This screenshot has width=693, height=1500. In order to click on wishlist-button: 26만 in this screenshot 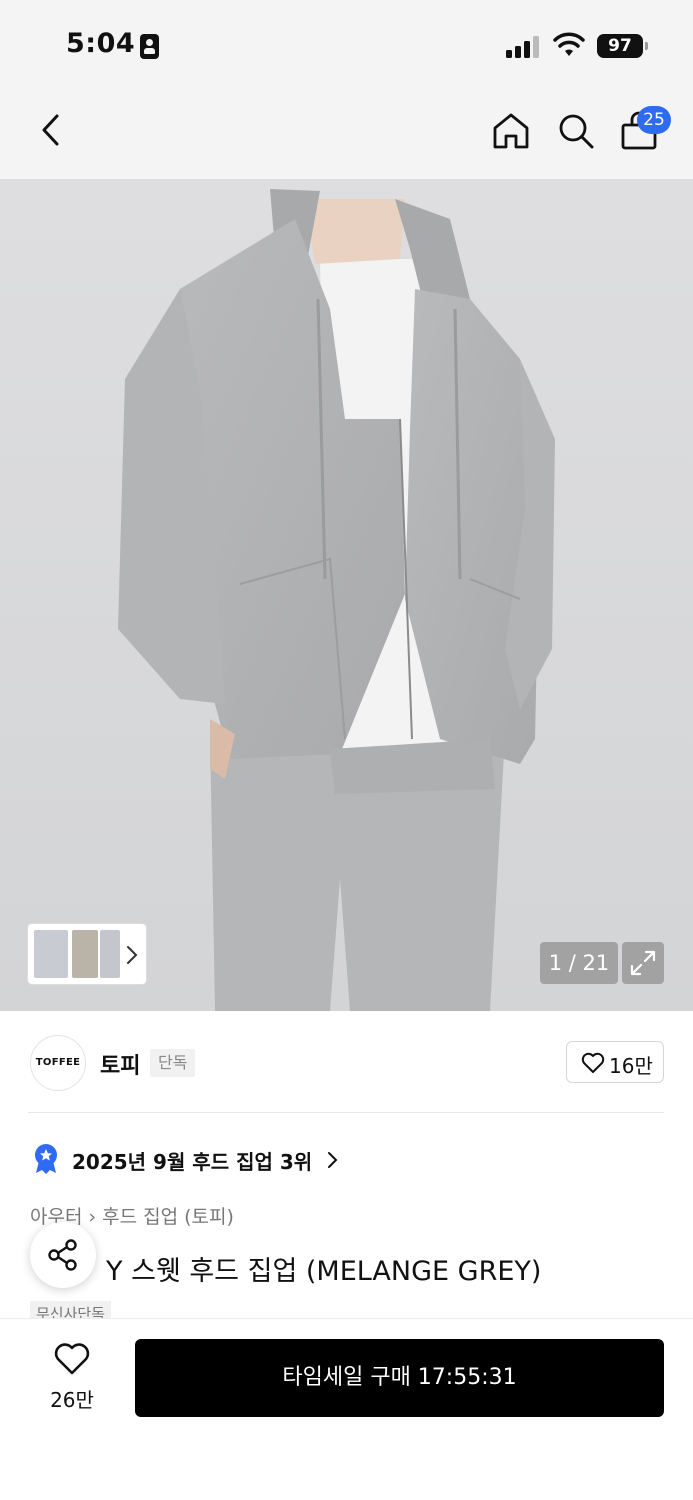, I will do `click(72, 1378)`.